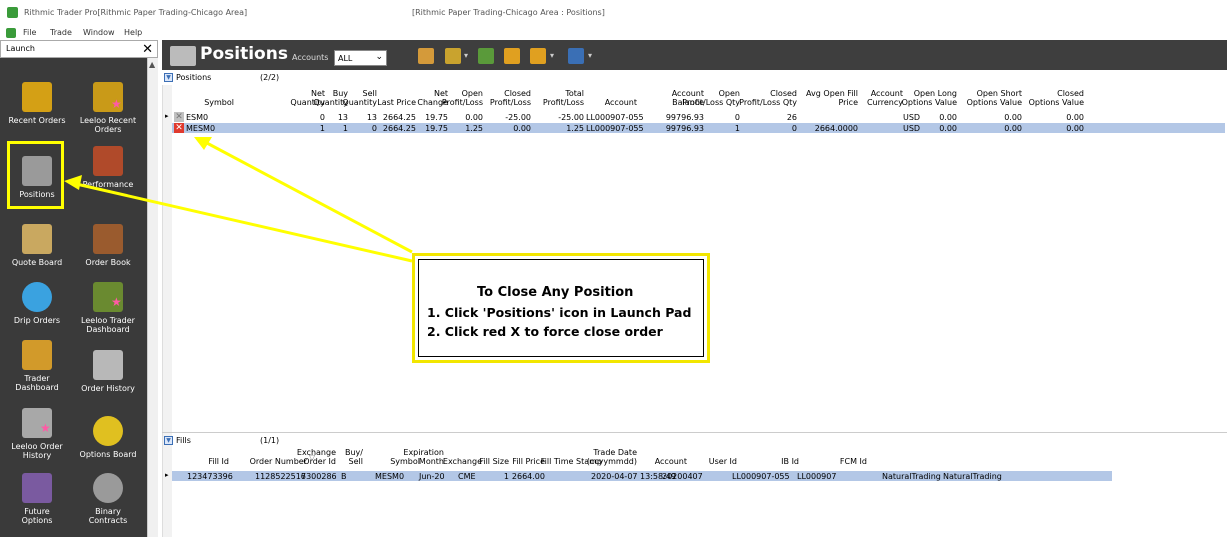 The height and width of the screenshot is (537, 1227). I want to click on arrow-to-red-x, so click(308, 197).